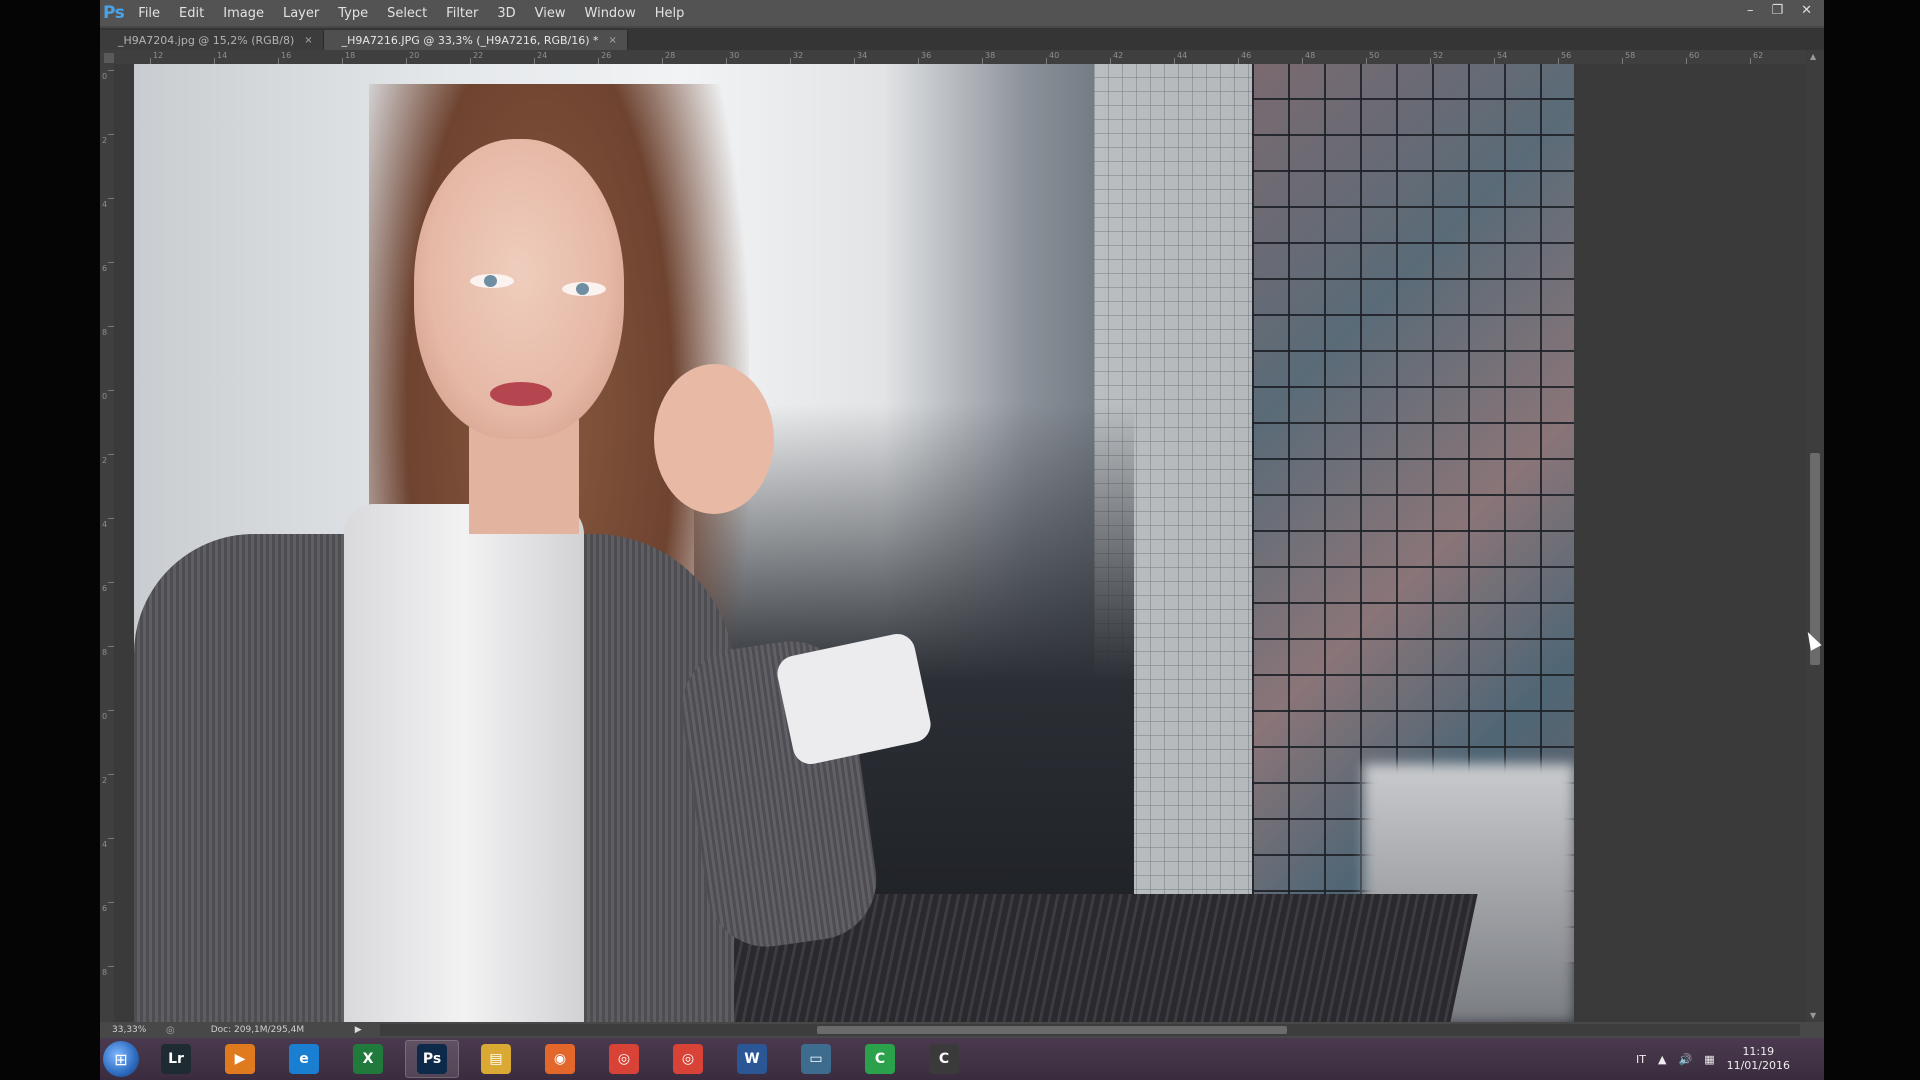 Image resolution: width=1920 pixels, height=1080 pixels. I want to click on document-size: Doc: 209,1M/295,4M, so click(257, 1030).